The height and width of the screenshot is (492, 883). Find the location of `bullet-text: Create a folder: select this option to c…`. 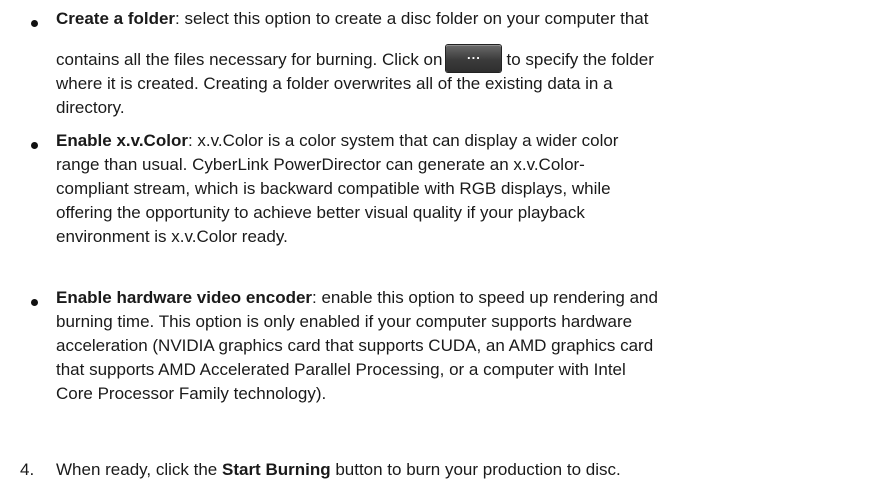

bullet-text: Create a folder: select this option to c… is located at coordinates (355, 63).